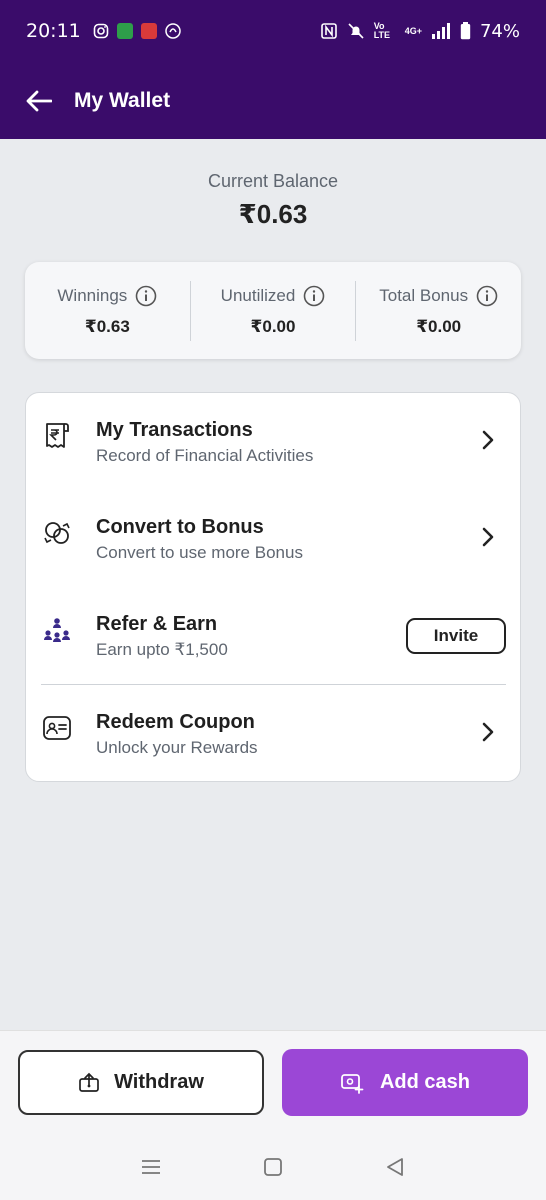  What do you see at coordinates (273, 31) in the screenshot?
I see `status-bar: 20:11 Vo LTE 4G+ 74%` at bounding box center [273, 31].